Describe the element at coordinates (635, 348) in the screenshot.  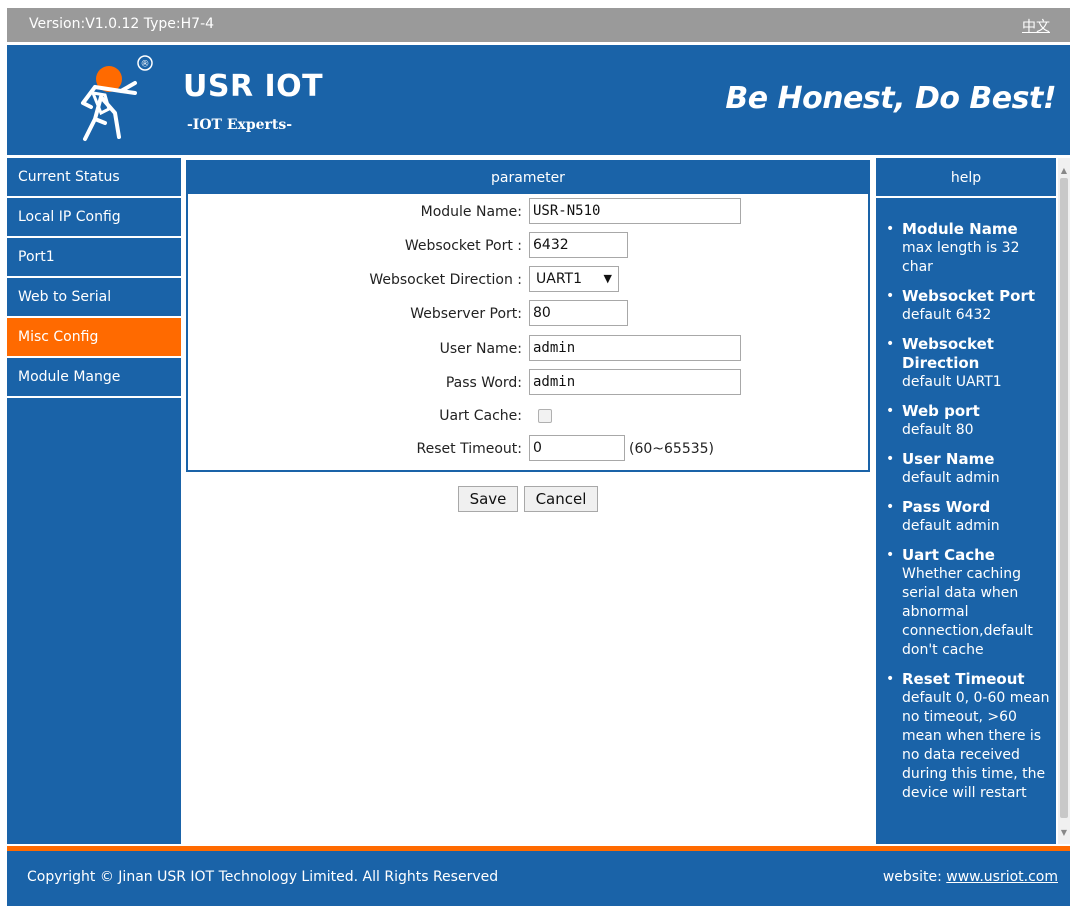
I see `user-name-input: admin` at that location.